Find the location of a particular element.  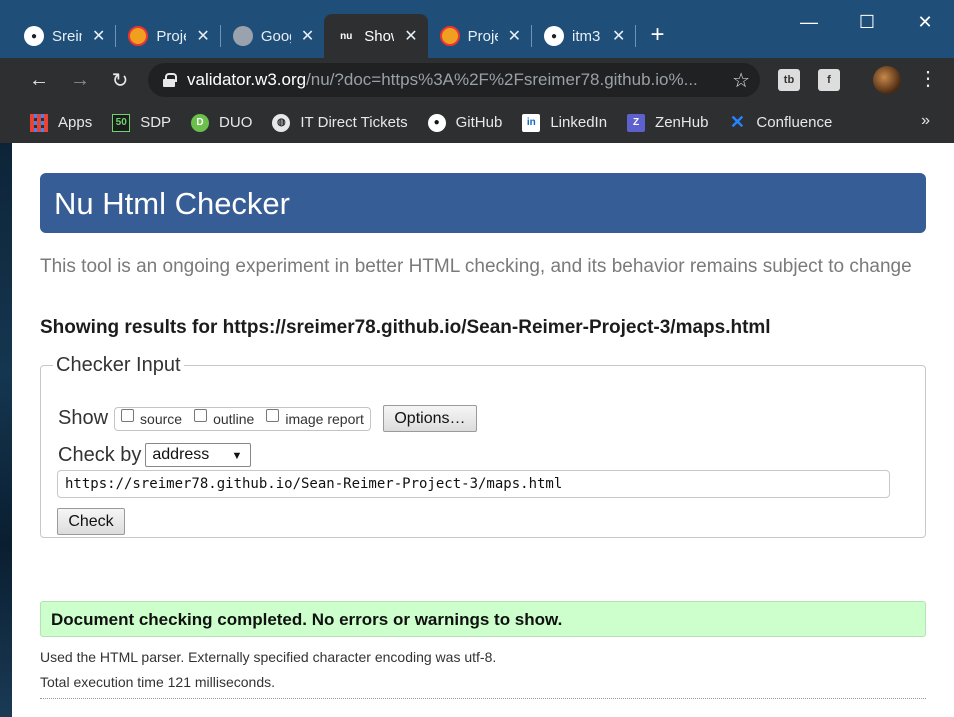

bookmark-star-icon: ☆ is located at coordinates (741, 80).